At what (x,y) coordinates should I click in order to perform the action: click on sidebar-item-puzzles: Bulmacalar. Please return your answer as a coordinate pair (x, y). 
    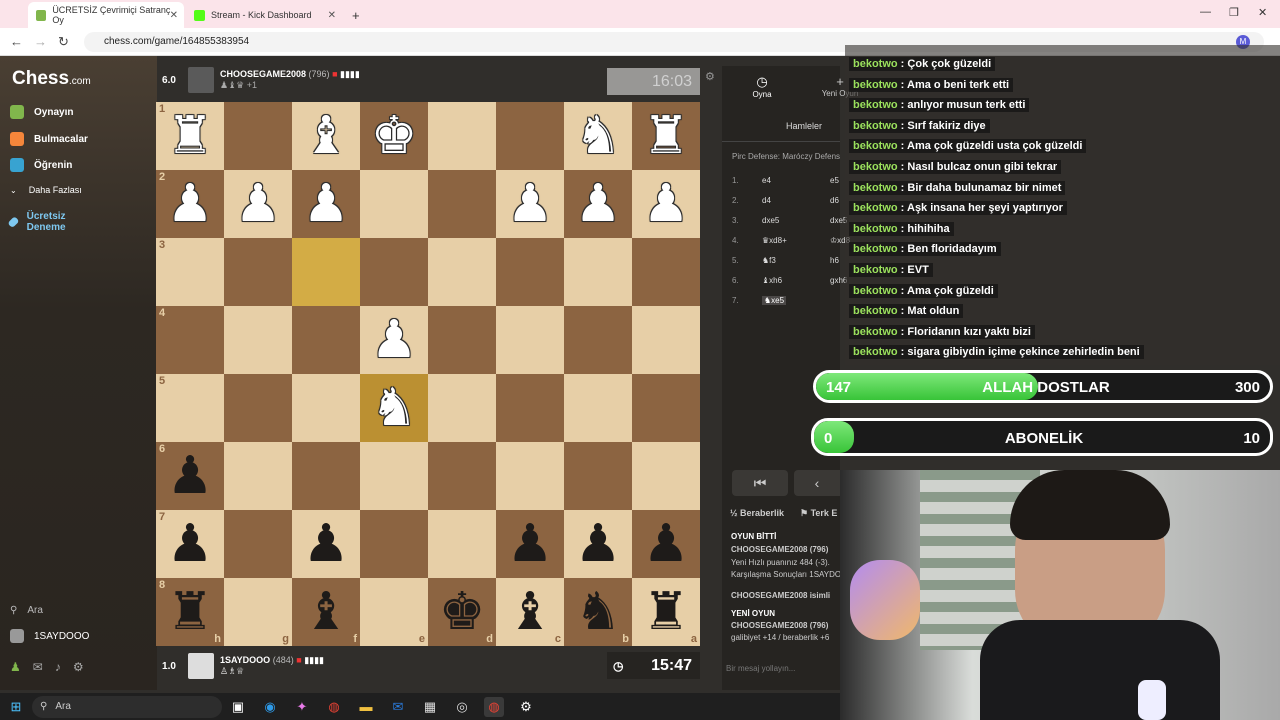
    Looking at the image, I should click on (49, 139).